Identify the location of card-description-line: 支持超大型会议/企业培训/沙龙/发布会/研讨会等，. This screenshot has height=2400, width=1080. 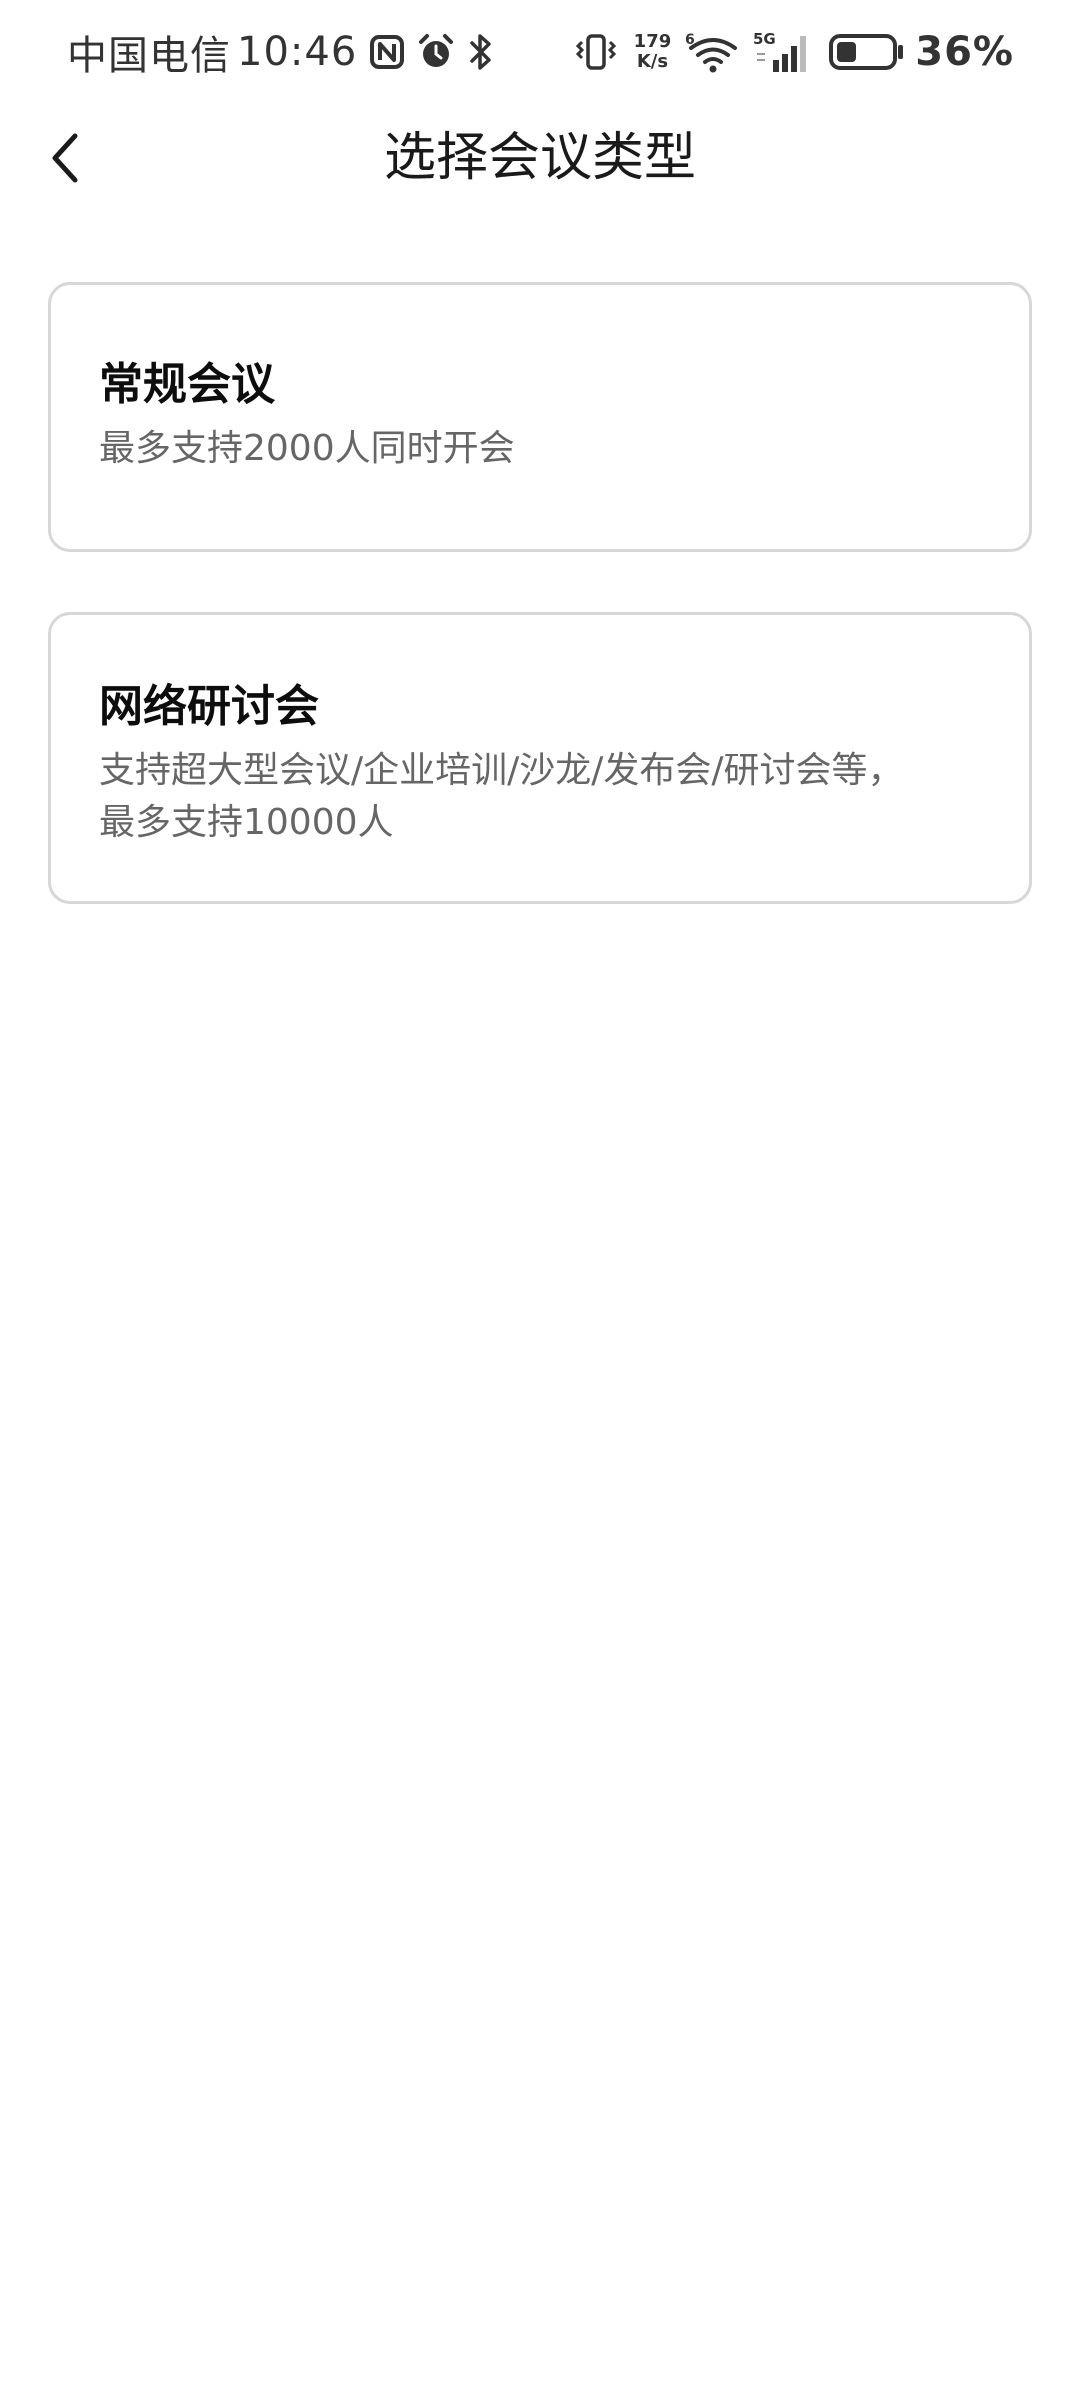
(501, 770).